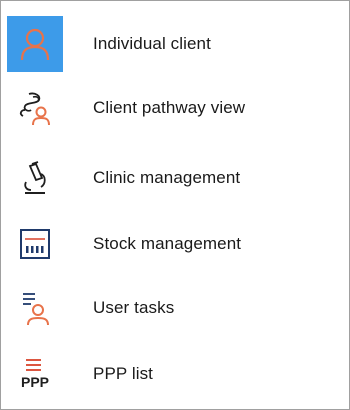  I want to click on menu-item-label: Clinic management, so click(167, 177).